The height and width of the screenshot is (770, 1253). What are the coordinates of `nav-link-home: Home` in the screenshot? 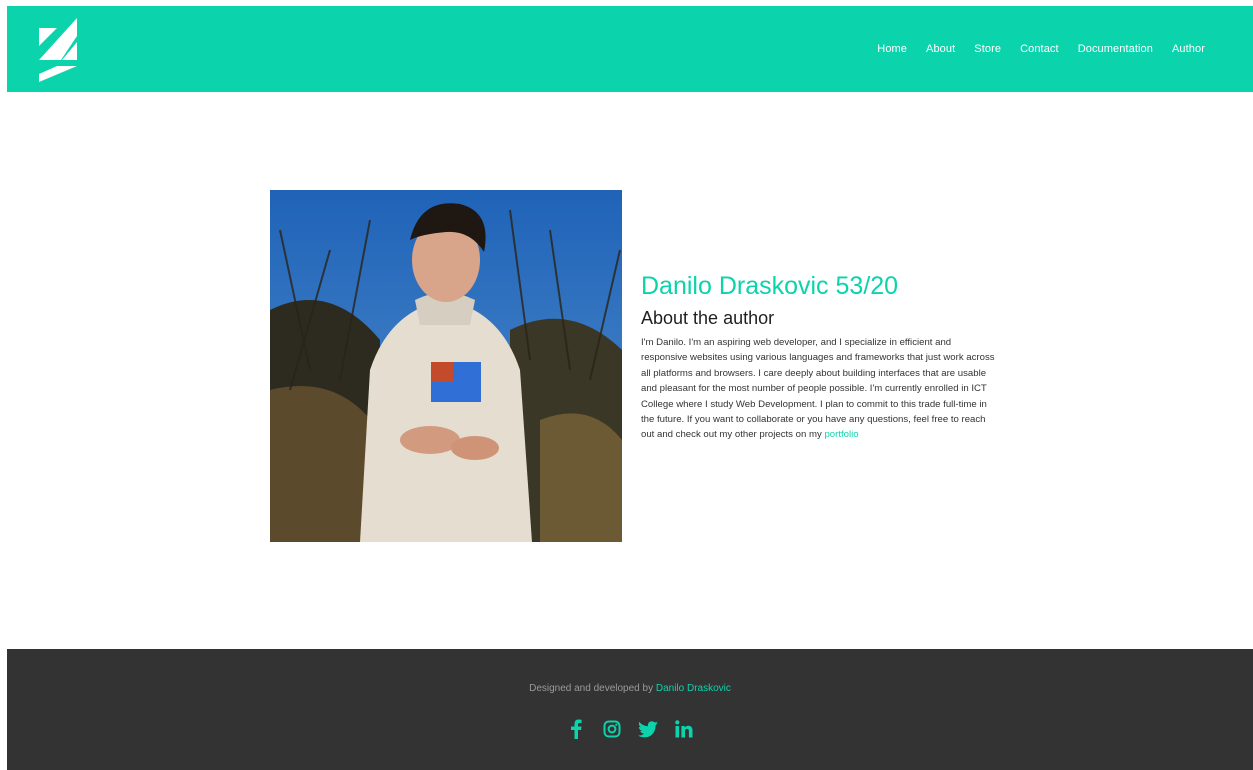 It's located at (892, 49).